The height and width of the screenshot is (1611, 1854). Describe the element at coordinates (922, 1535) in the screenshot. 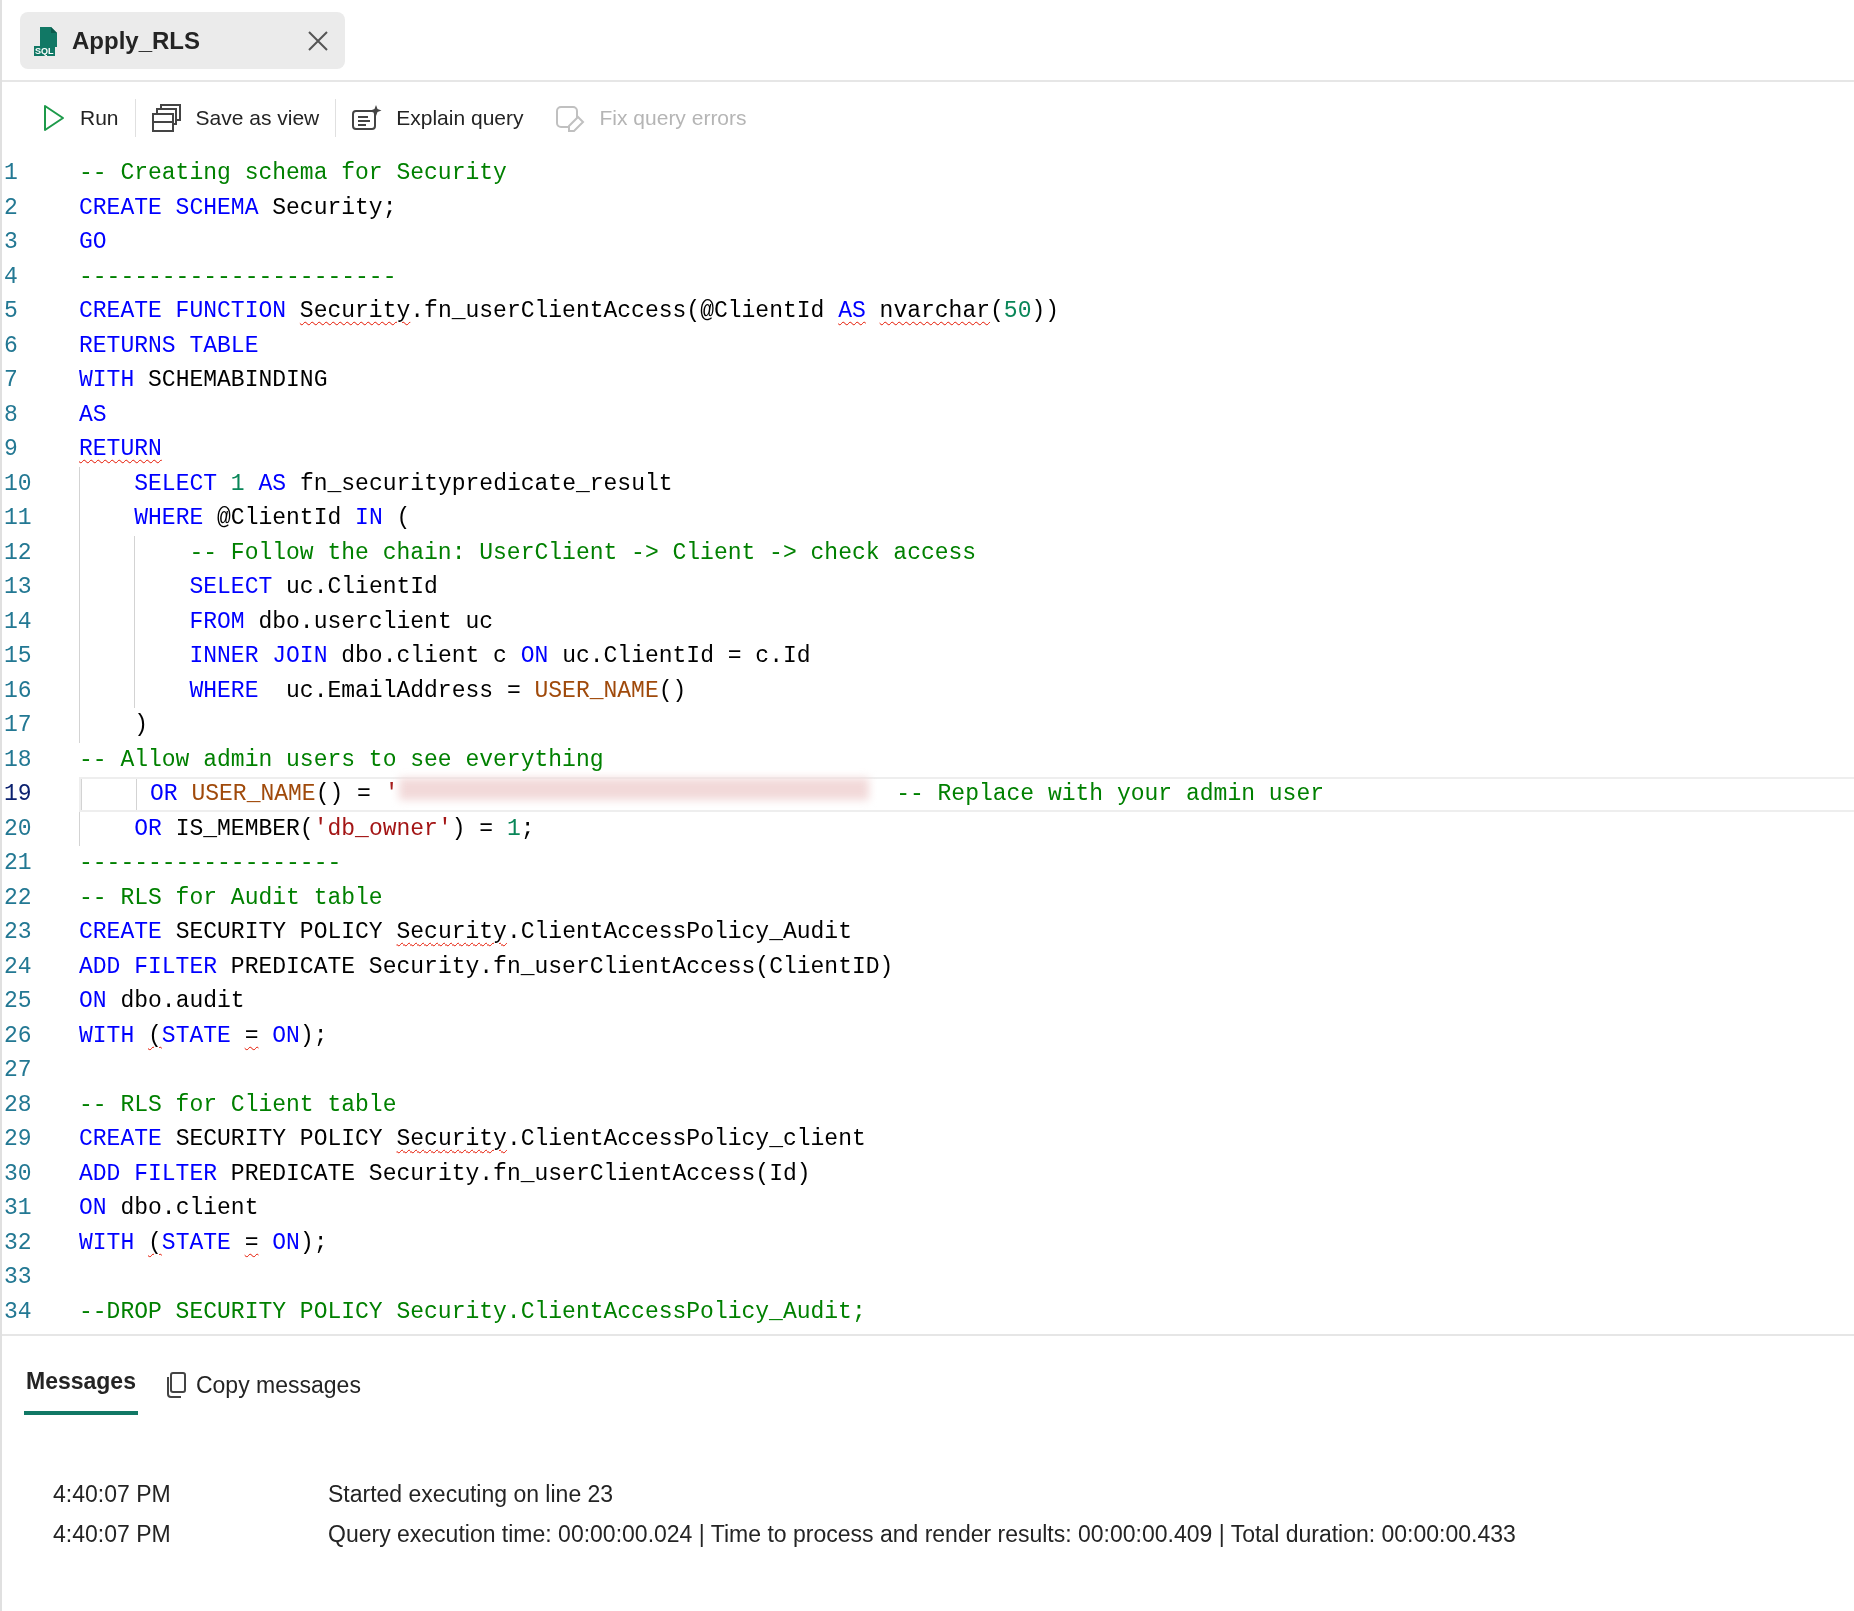

I see `message-text: Query execution time: 00:00:00.024 | Time to process and render results: 00:00:00.409 | Total duration: 00:00:00.433` at that location.